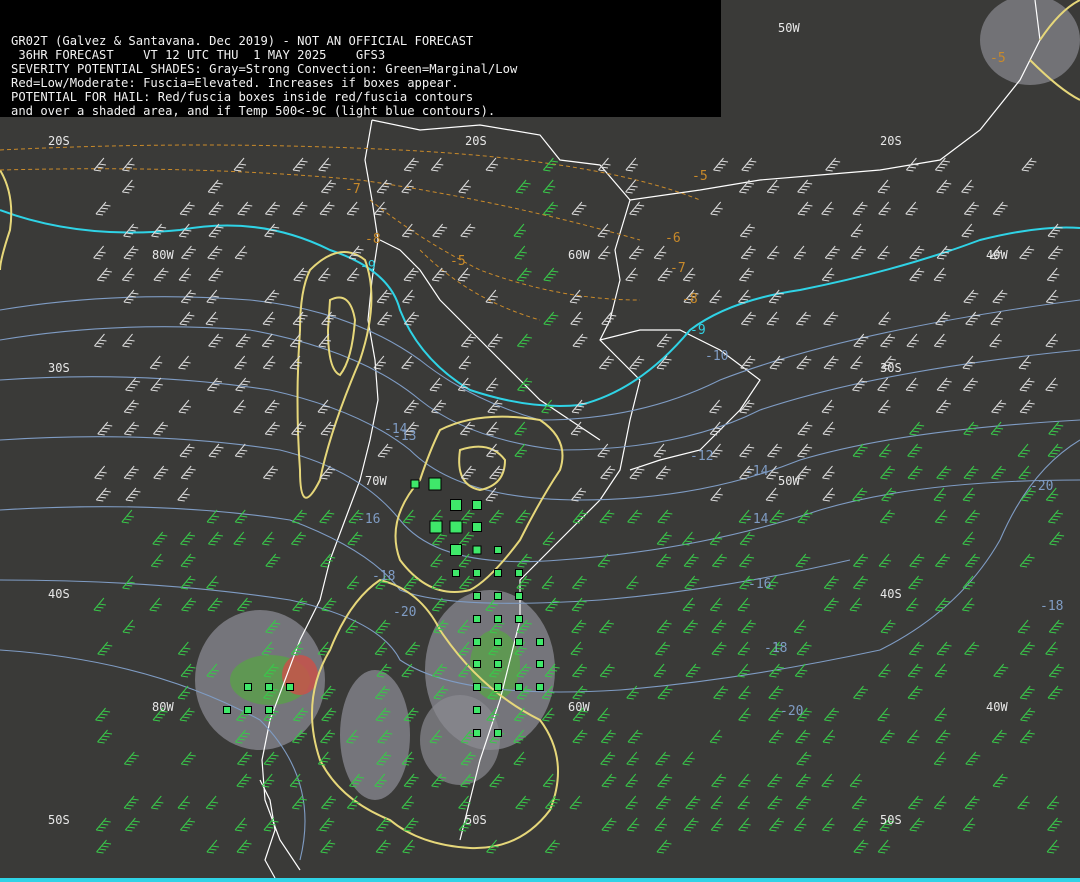 This screenshot has height=882, width=1080. What do you see at coordinates (997, 255) in the screenshot?
I see `lon-label: 40W` at bounding box center [997, 255].